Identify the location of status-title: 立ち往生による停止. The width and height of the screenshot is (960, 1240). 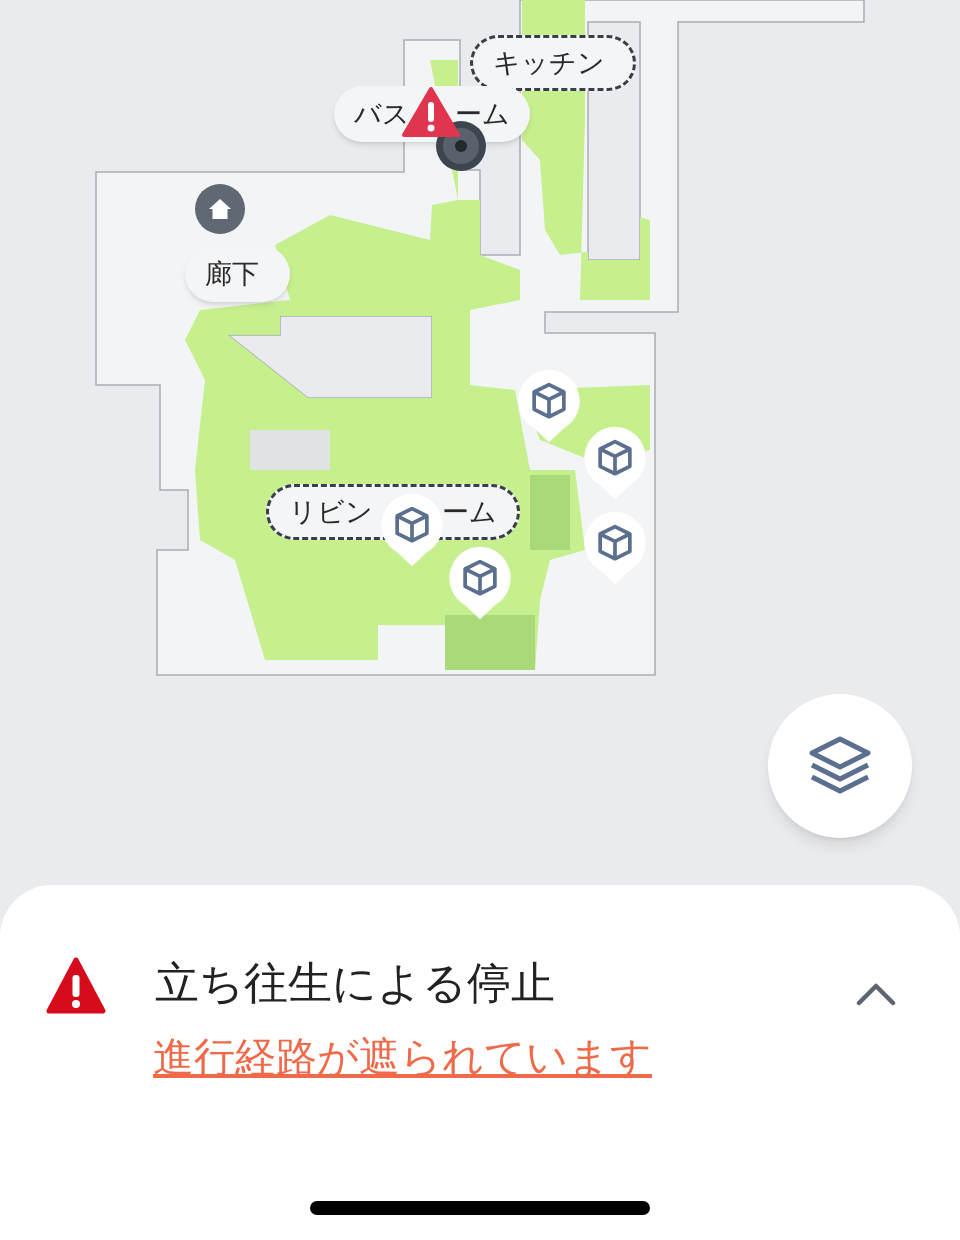
(355, 983).